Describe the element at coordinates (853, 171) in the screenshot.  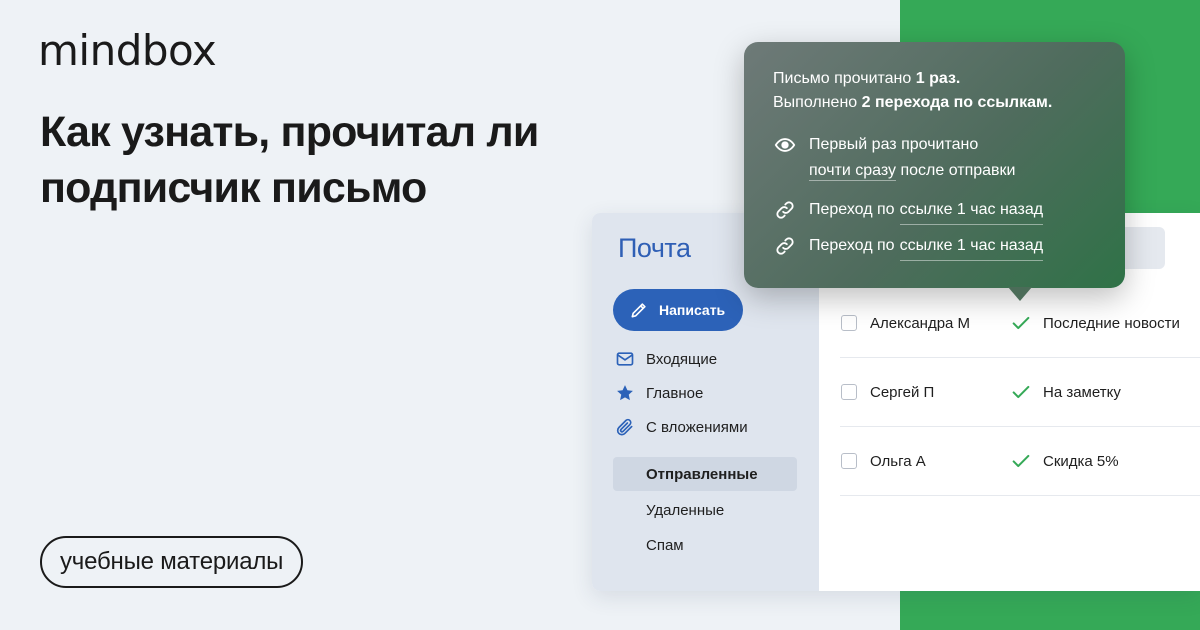
I see `tooltip-item-link: почти сразу` at that location.